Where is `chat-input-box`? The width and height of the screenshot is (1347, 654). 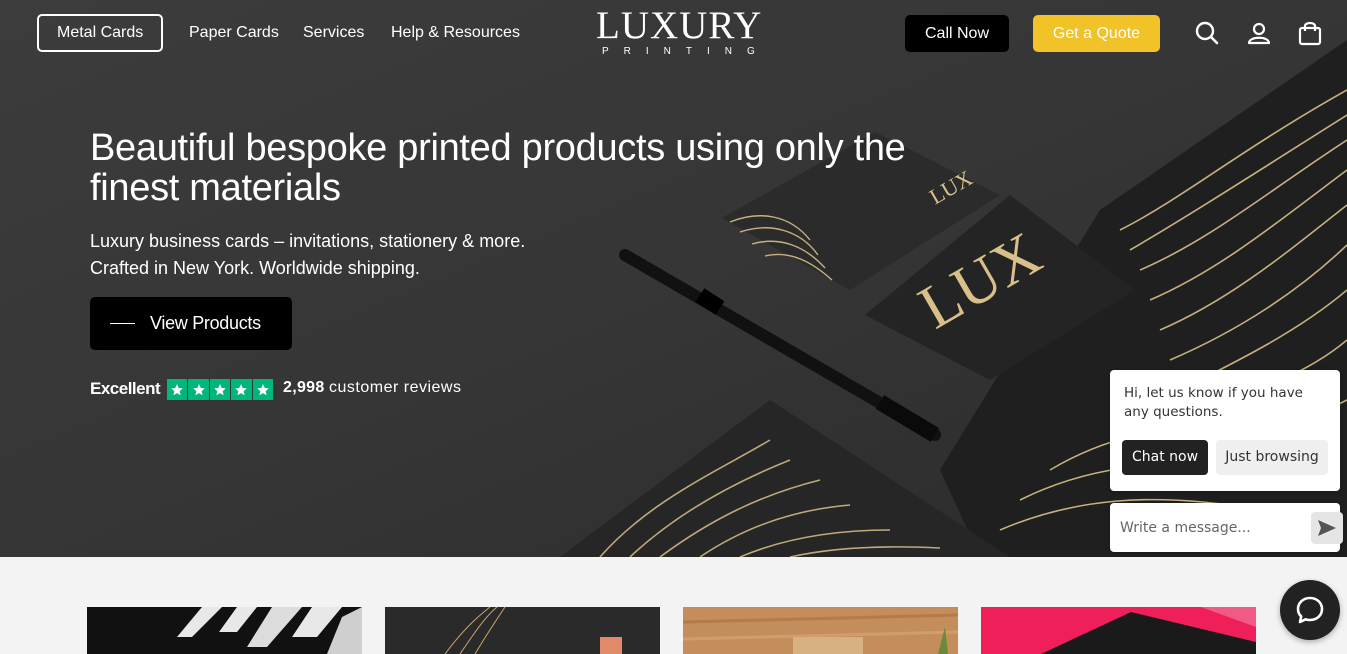 chat-input-box is located at coordinates (1226, 527).